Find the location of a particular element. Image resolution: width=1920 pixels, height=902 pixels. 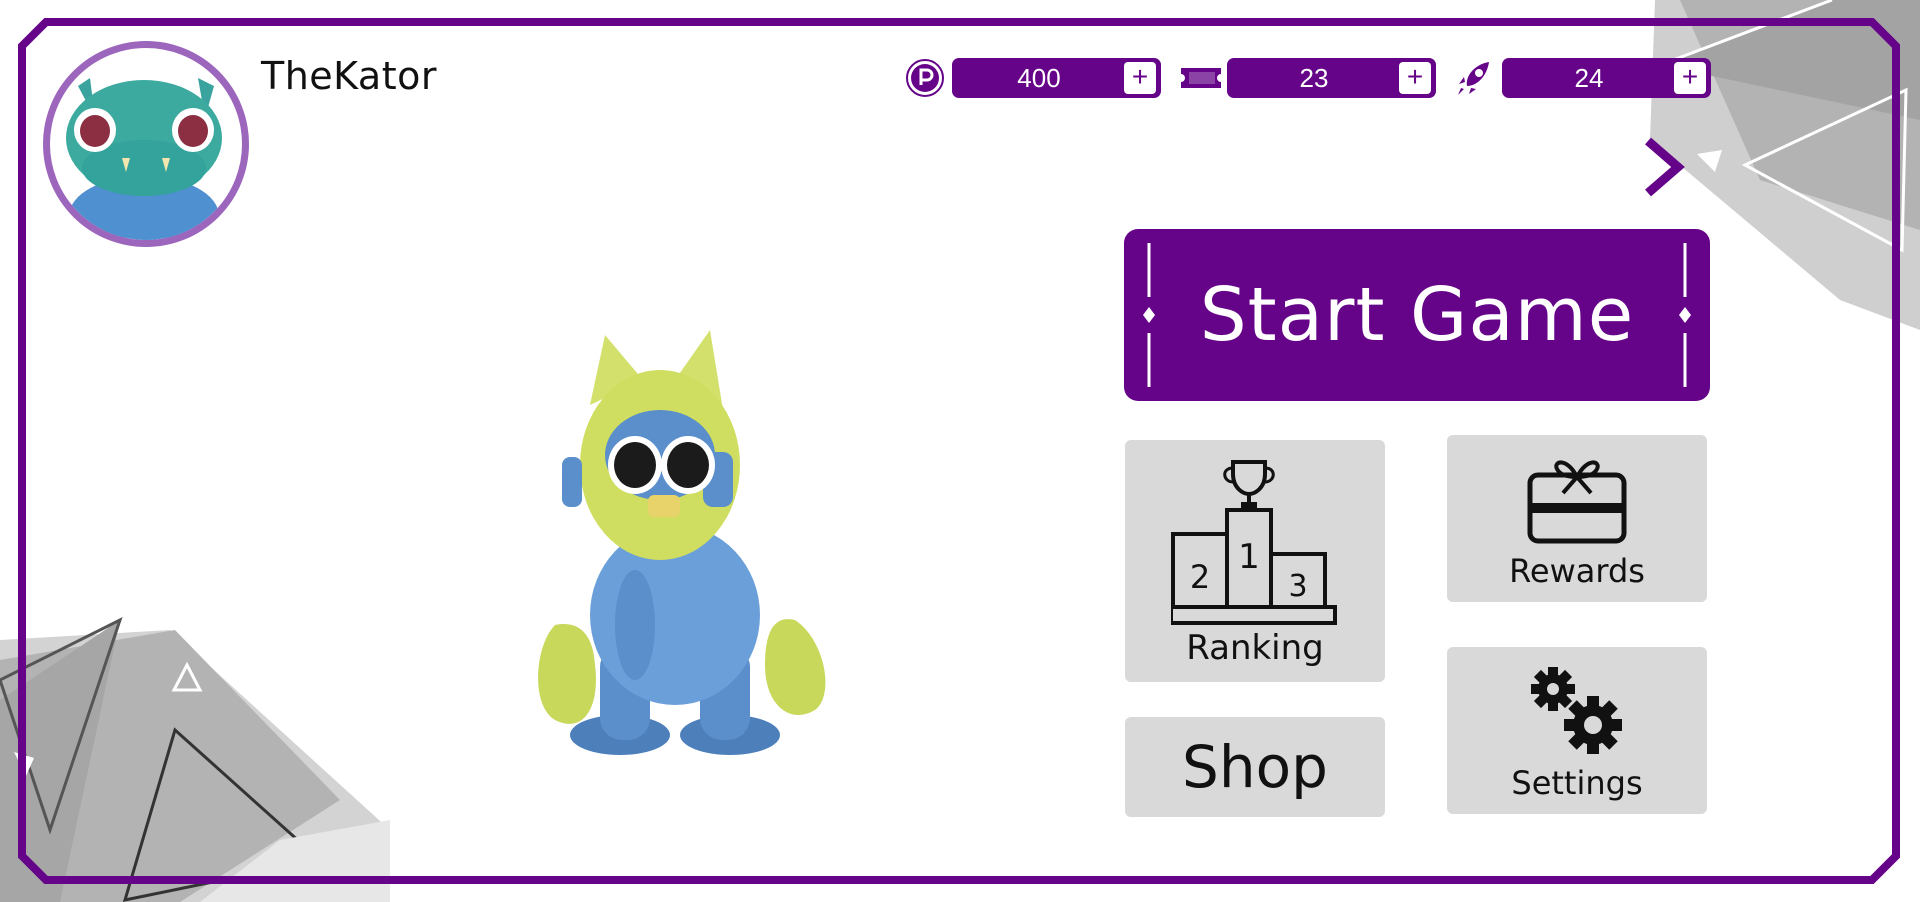

character-model is located at coordinates (682, 542).